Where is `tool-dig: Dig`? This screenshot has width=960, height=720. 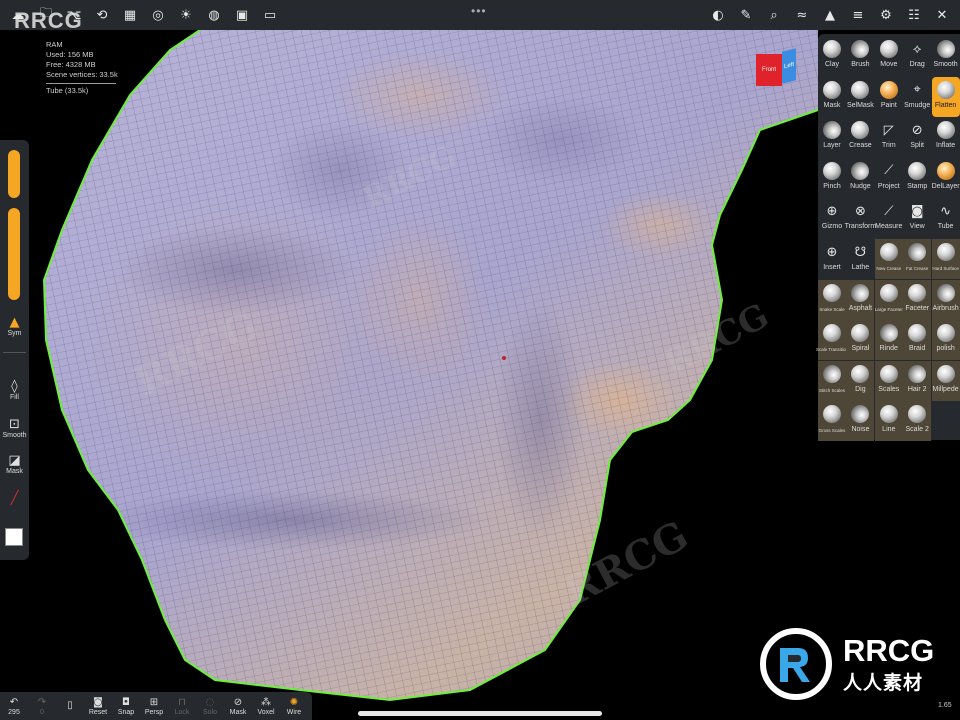
tool-dig: Dig is located at coordinates (860, 380).